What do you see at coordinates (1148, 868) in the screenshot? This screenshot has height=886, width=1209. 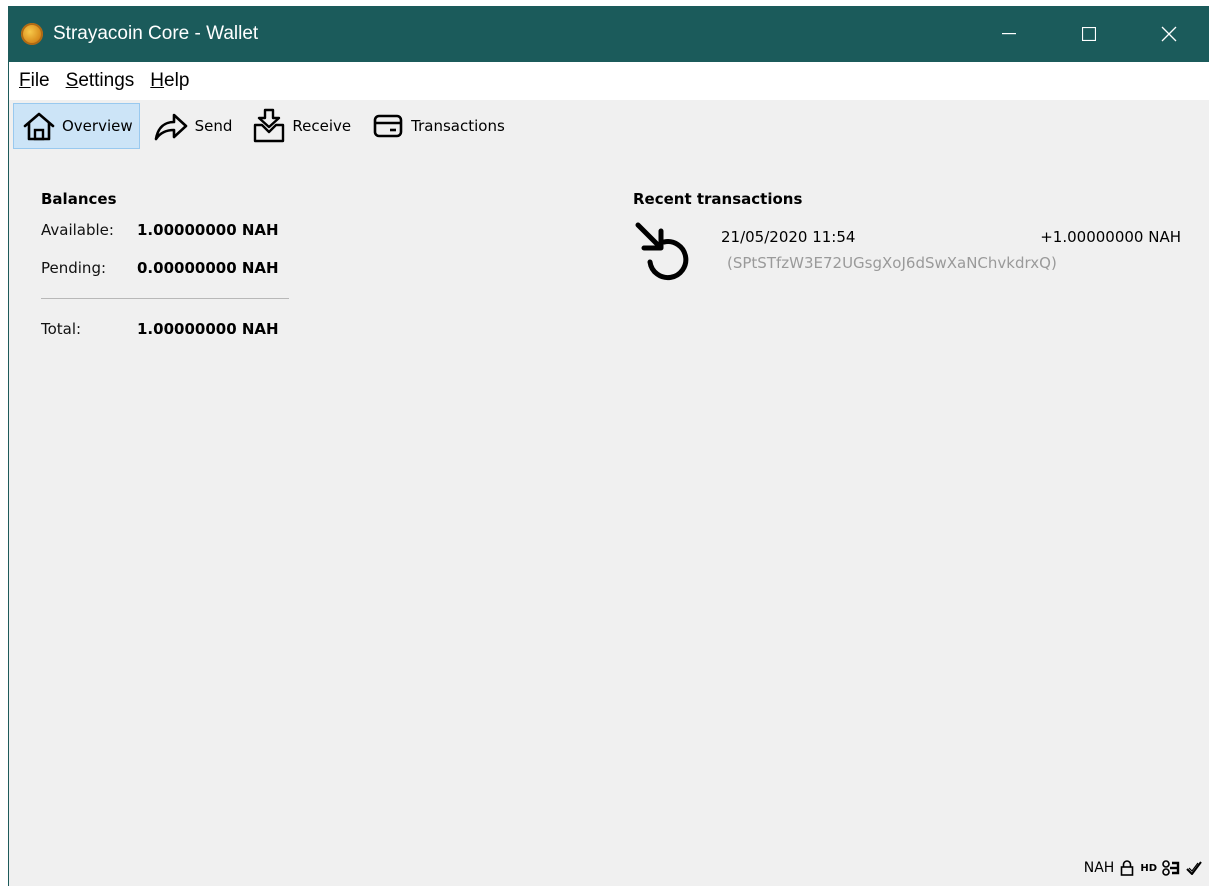 I see `hd-icon: HD` at bounding box center [1148, 868].